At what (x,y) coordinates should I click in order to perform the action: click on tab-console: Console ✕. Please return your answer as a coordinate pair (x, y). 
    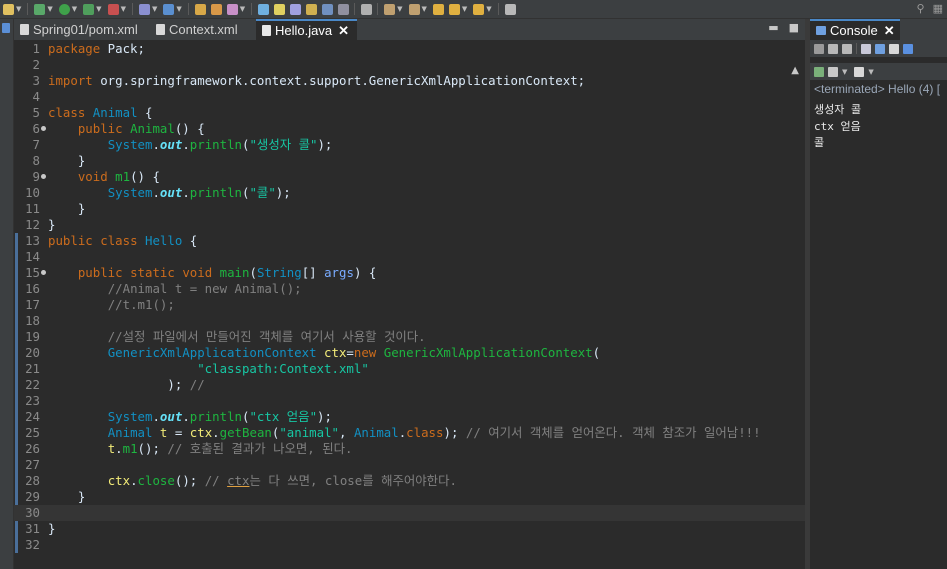
    Looking at the image, I should click on (855, 29).